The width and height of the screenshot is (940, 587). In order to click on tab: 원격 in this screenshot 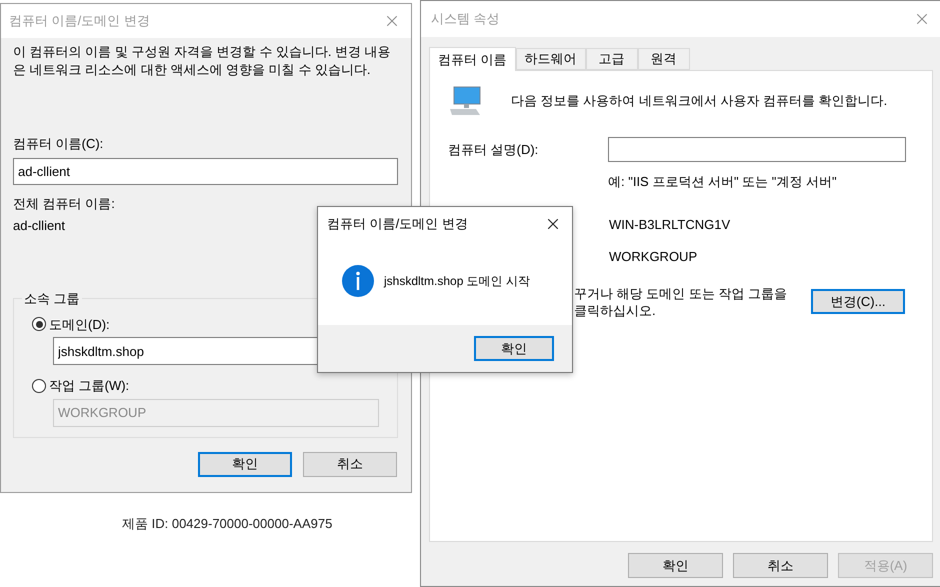, I will do `click(664, 59)`.